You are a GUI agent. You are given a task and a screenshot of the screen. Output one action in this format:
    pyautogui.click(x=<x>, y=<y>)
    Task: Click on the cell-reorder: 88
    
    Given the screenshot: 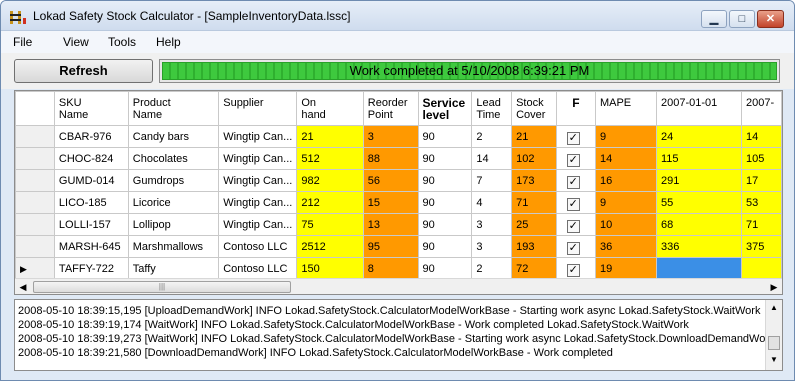 What is the action you would take?
    pyautogui.click(x=390, y=158)
    